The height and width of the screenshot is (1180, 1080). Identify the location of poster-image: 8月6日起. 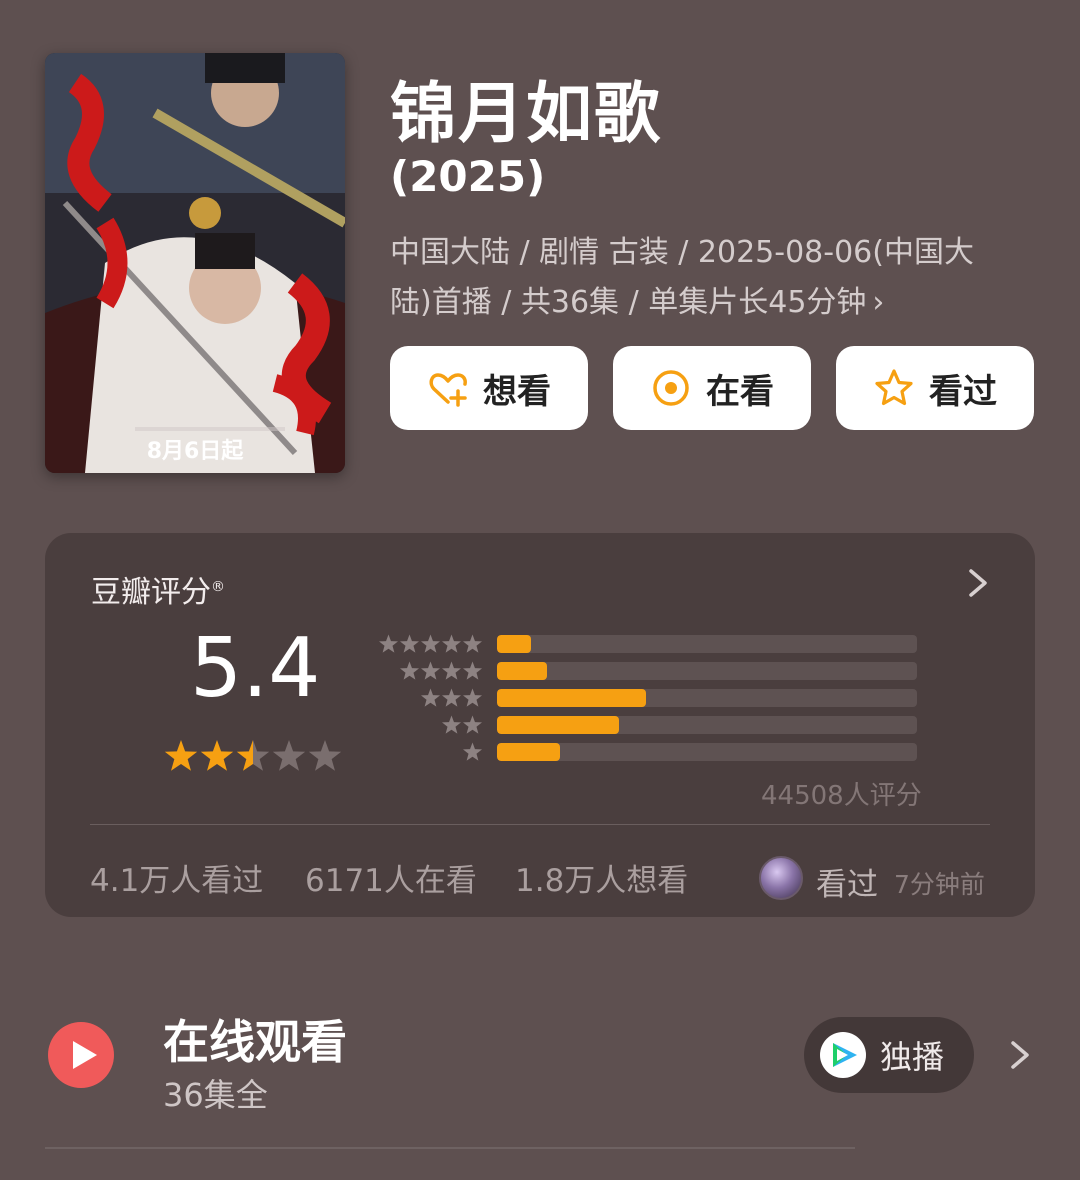
(195, 263).